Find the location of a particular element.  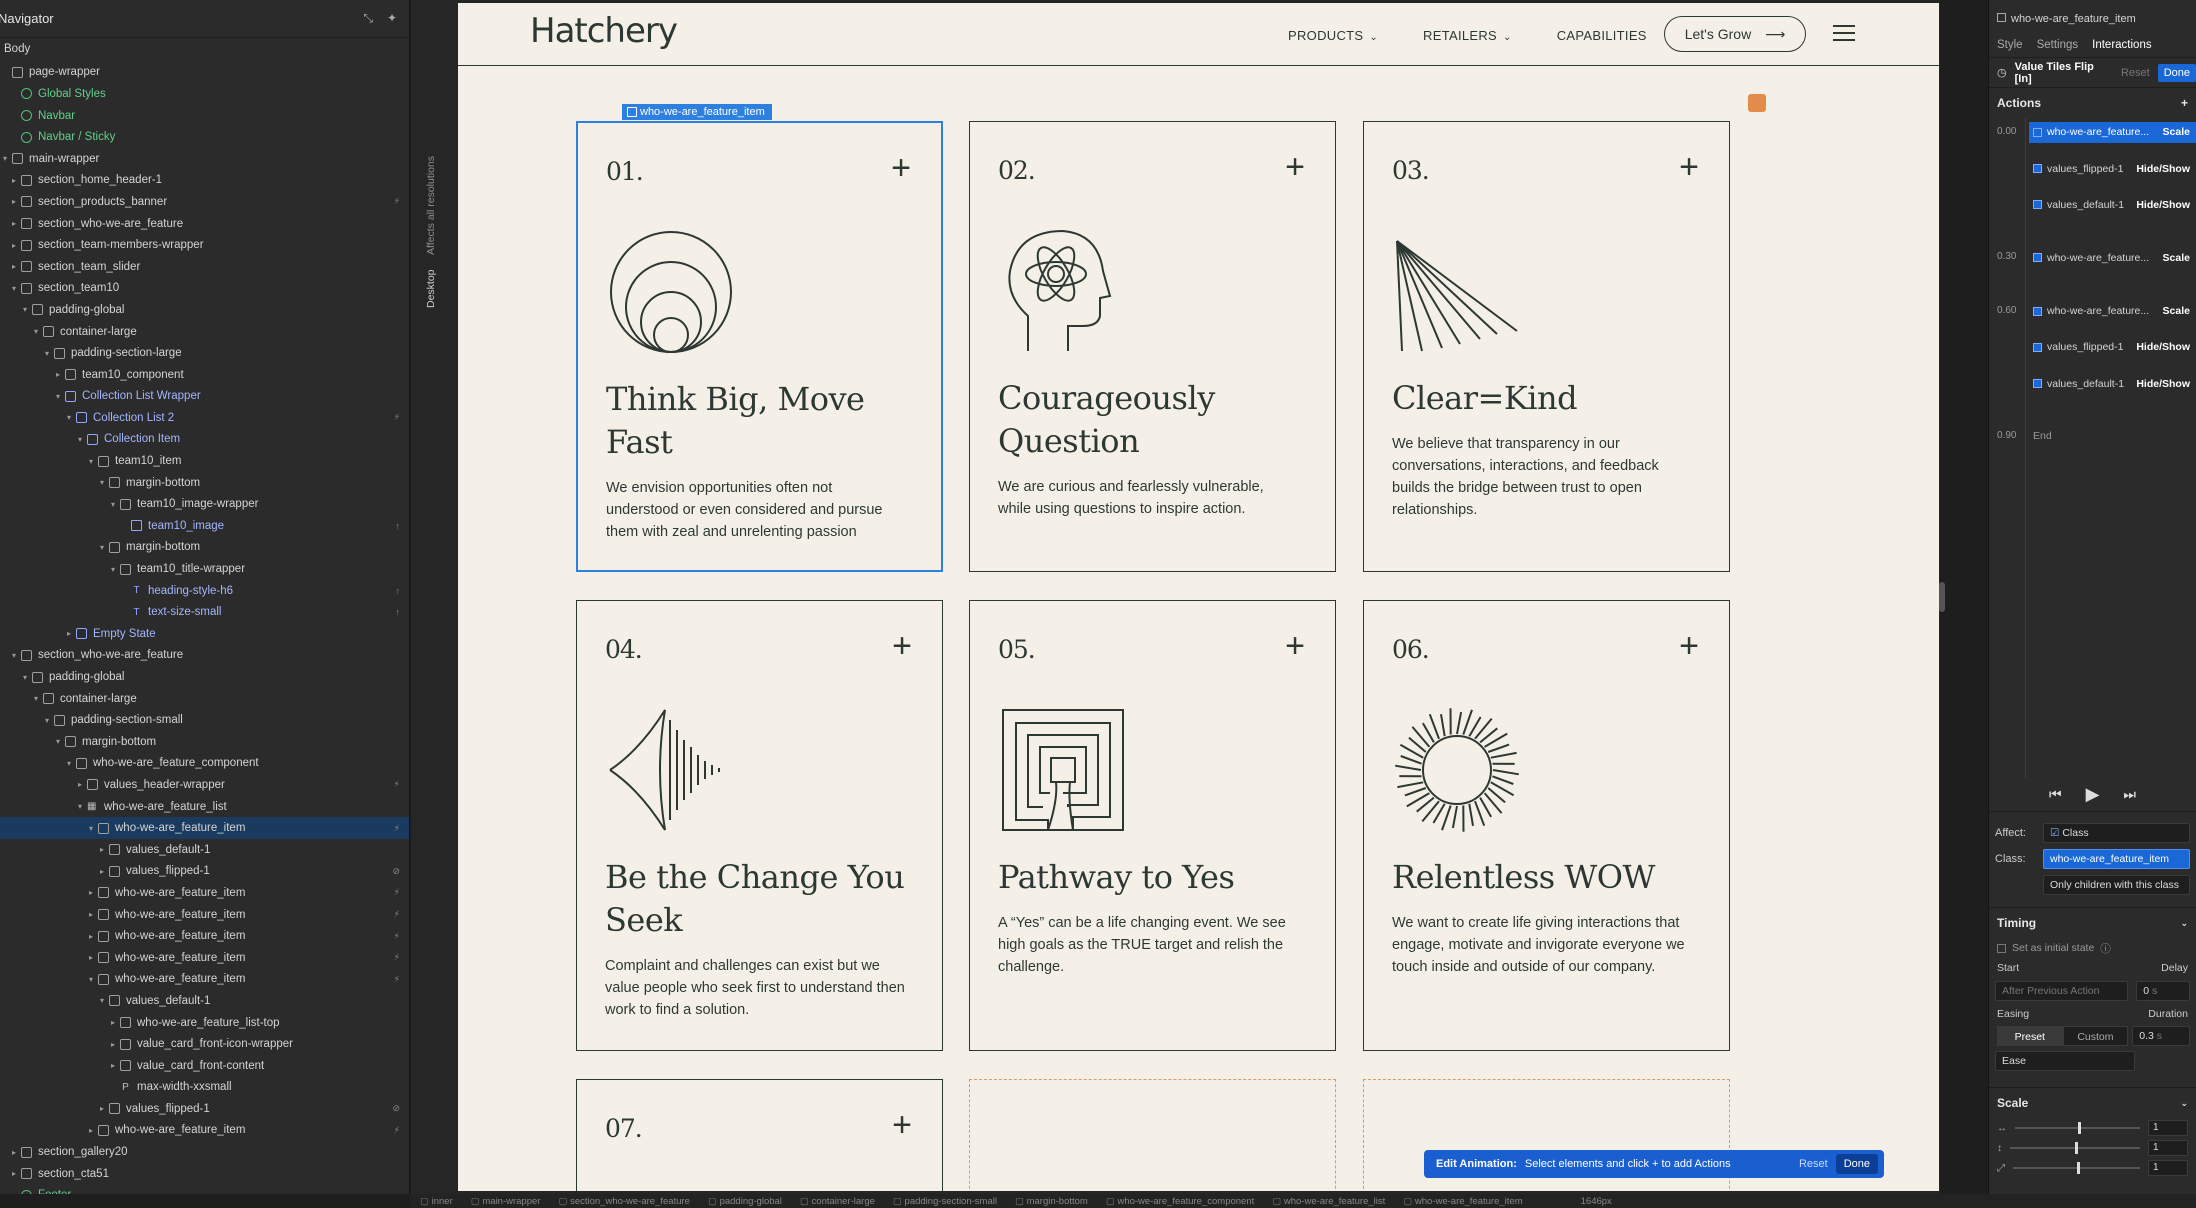

action-item: values_flipped-1 Hide/Show is located at coordinates (2112, 168).